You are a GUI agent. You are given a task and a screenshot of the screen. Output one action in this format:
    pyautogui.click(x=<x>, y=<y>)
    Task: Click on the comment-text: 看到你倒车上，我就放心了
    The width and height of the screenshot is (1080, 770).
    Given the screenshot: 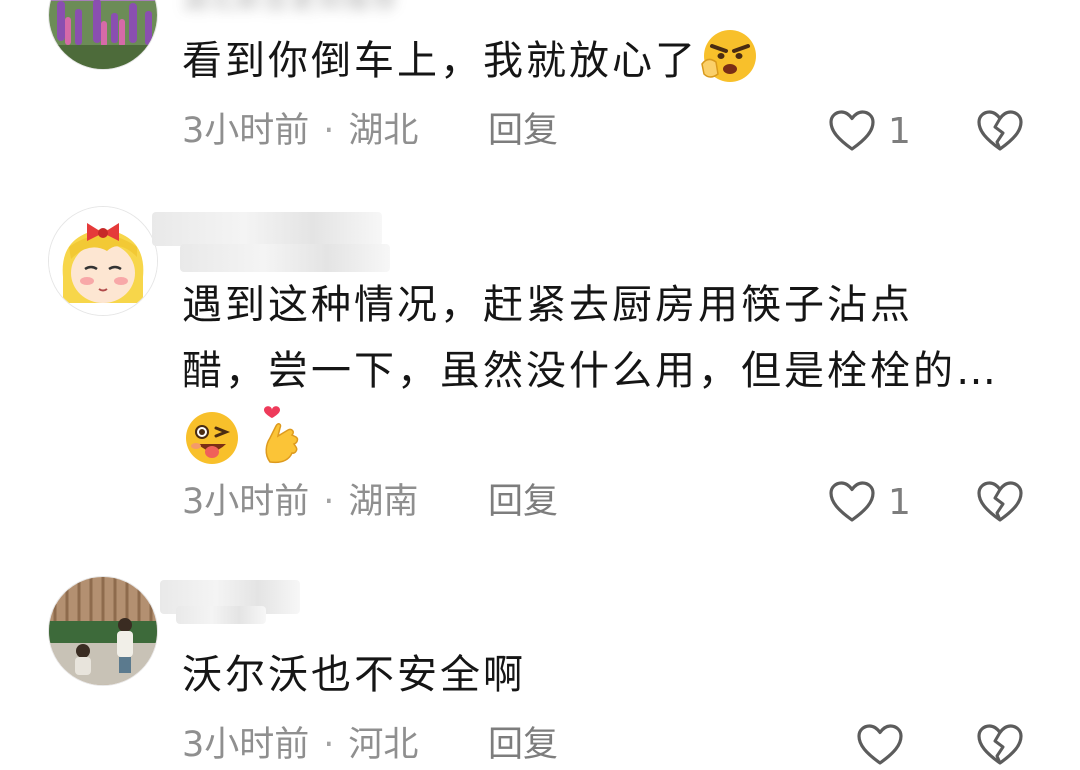 What is the action you would take?
    pyautogui.click(x=612, y=66)
    